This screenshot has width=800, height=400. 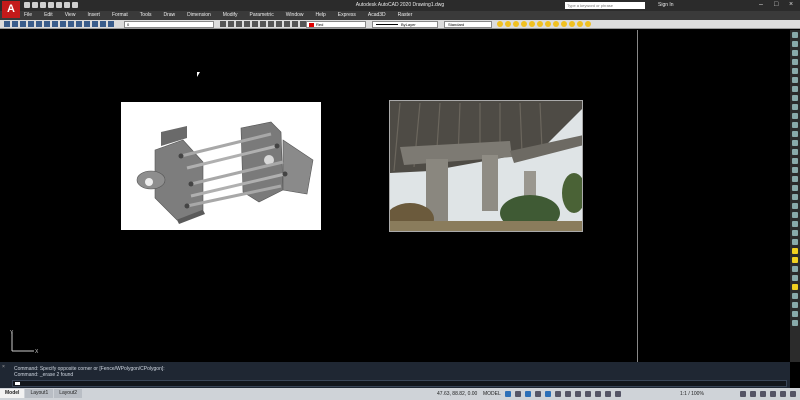 What do you see at coordinates (120, 15) in the screenshot?
I see `menu-item-format: Format` at bounding box center [120, 15].